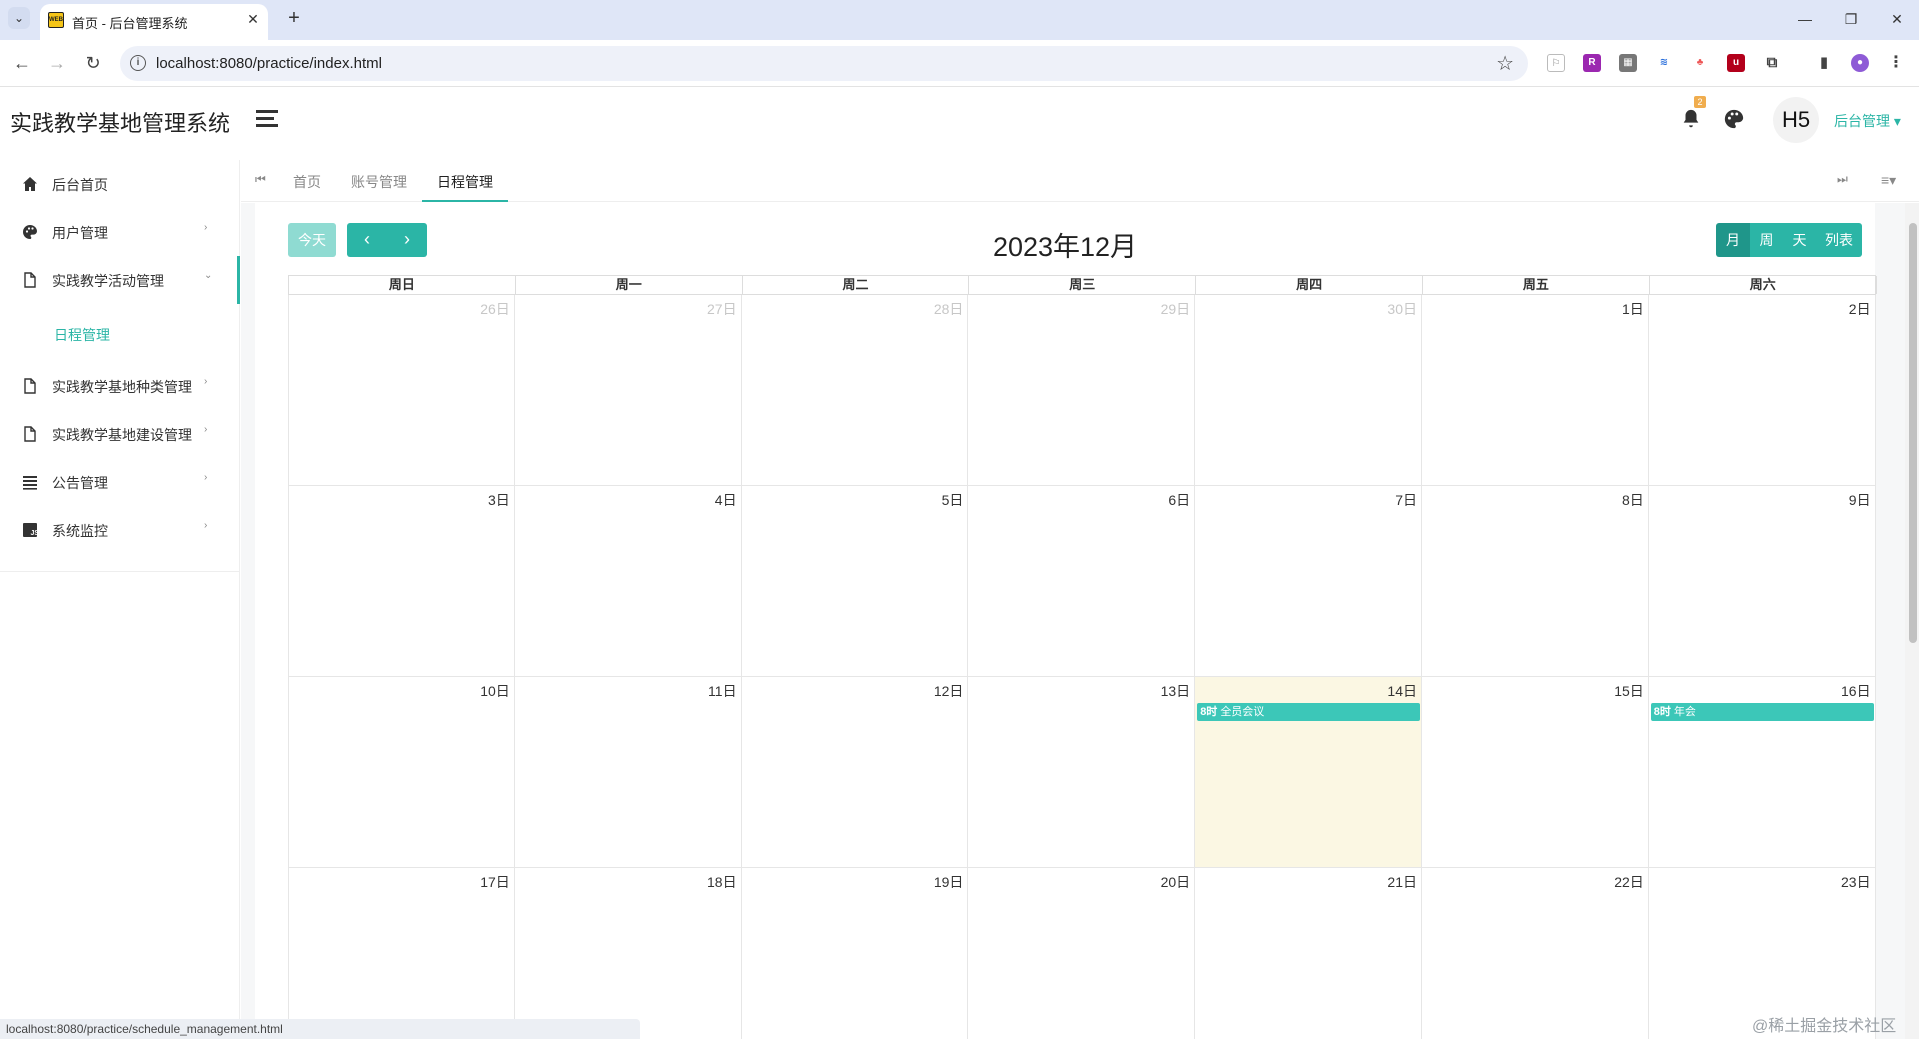 Image resolution: width=1919 pixels, height=1039 pixels. Describe the element at coordinates (253, 19) in the screenshot. I see `tab-close-icon: ✕` at that location.